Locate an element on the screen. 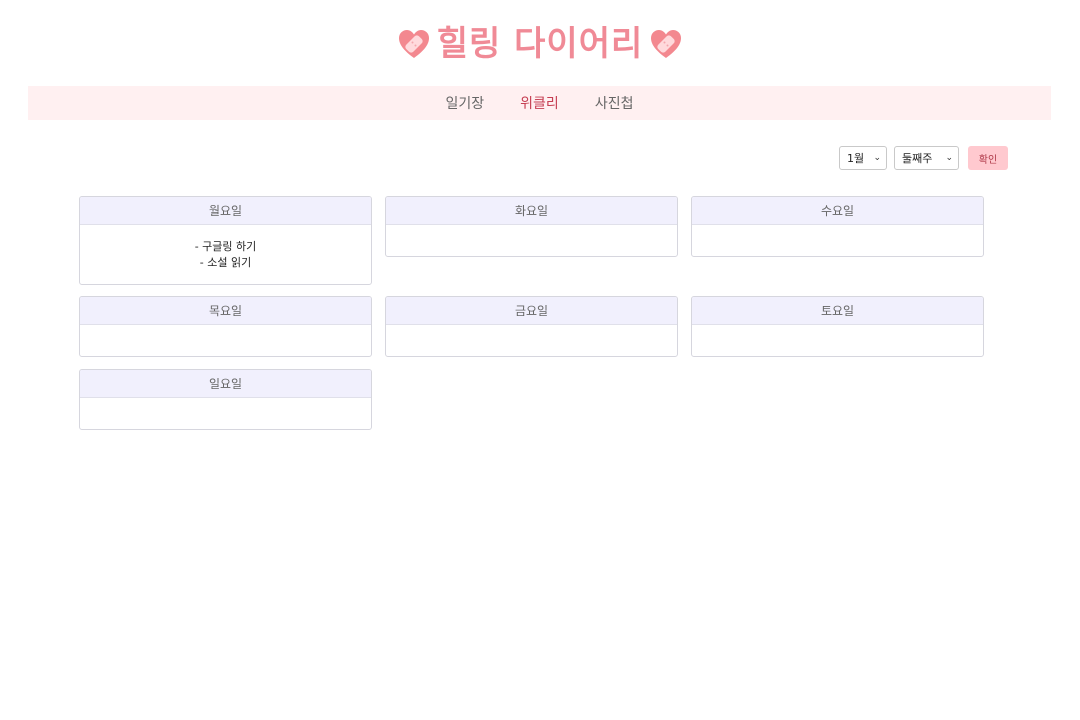 This screenshot has width=1080, height=720. day-card-title: 화요일 is located at coordinates (531, 211).